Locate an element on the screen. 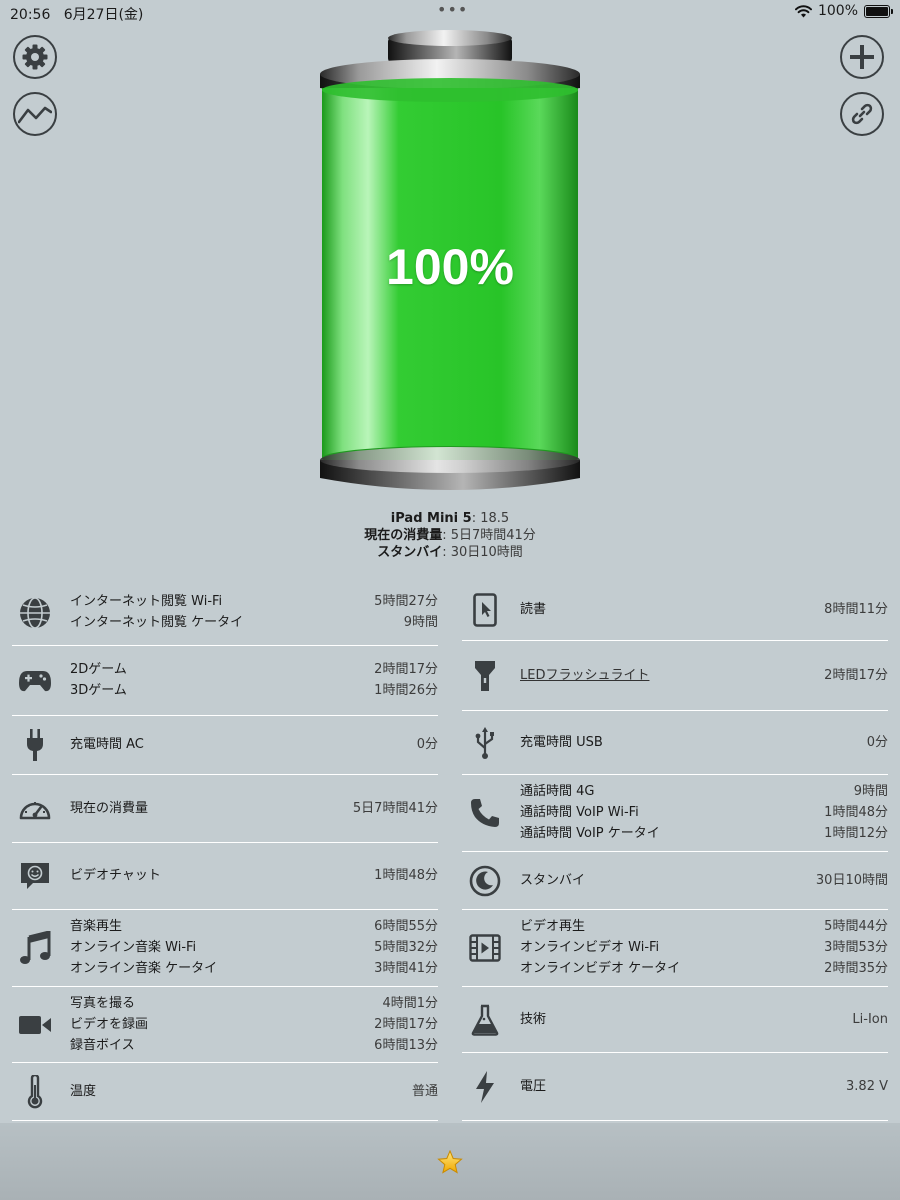 The image size is (900, 1200). row-value: 3時間41分 is located at coordinates (406, 968).